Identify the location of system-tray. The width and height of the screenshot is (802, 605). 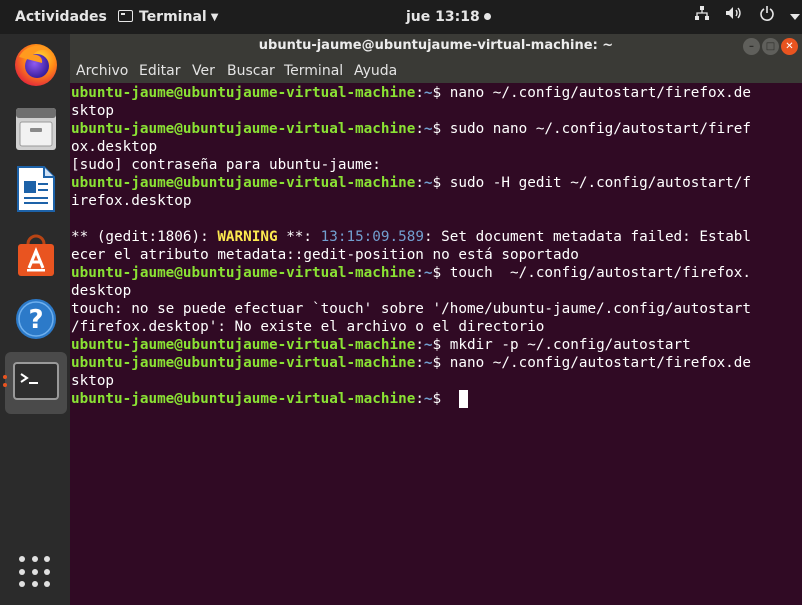
(748, 17).